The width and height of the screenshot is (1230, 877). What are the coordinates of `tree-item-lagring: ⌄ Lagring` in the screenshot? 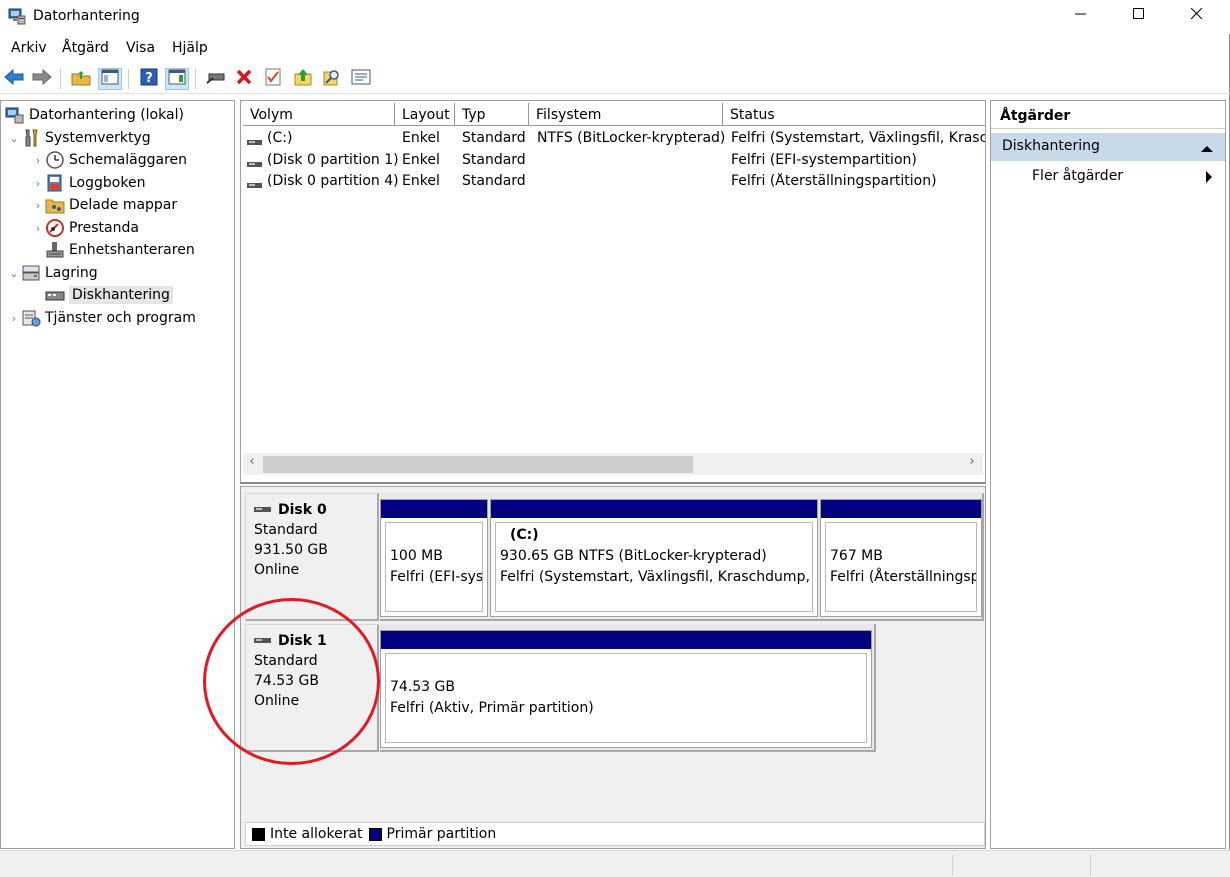 It's located at (52, 273).